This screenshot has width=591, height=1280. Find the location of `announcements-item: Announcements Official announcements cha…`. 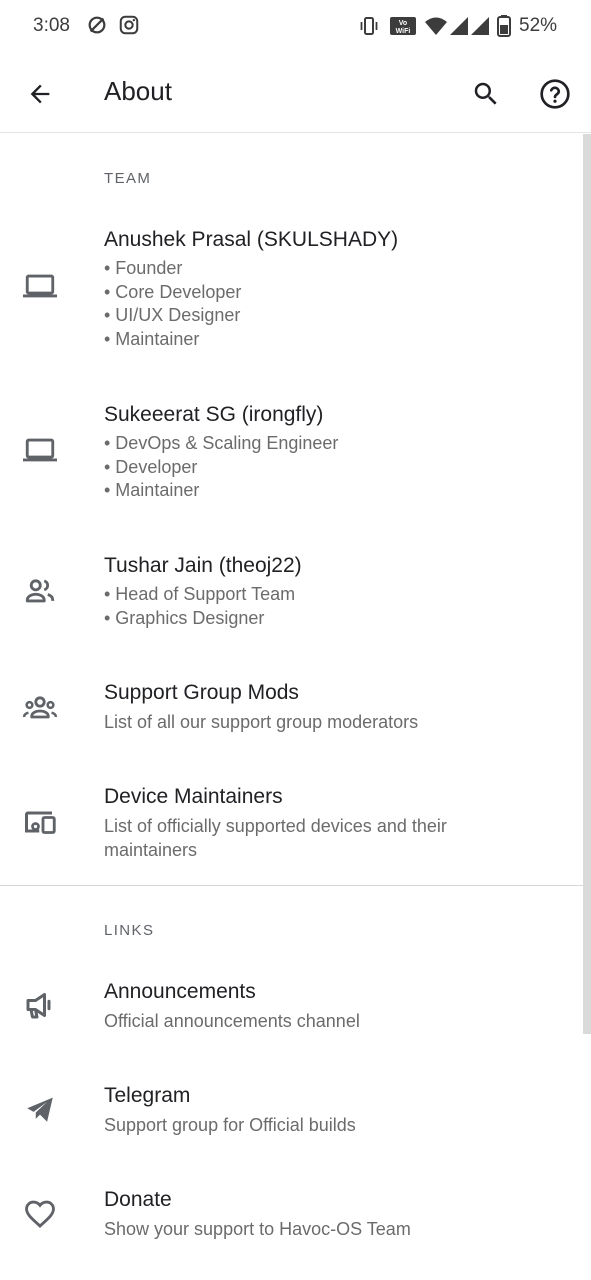

announcements-item: Announcements Official announcements cha… is located at coordinates (291, 1009).